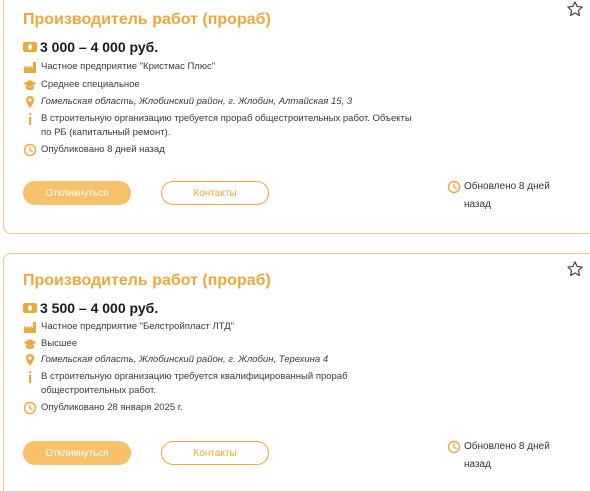  Describe the element at coordinates (103, 149) in the screenshot. I see `published-date: Опубликовано 8 дней назад` at that location.